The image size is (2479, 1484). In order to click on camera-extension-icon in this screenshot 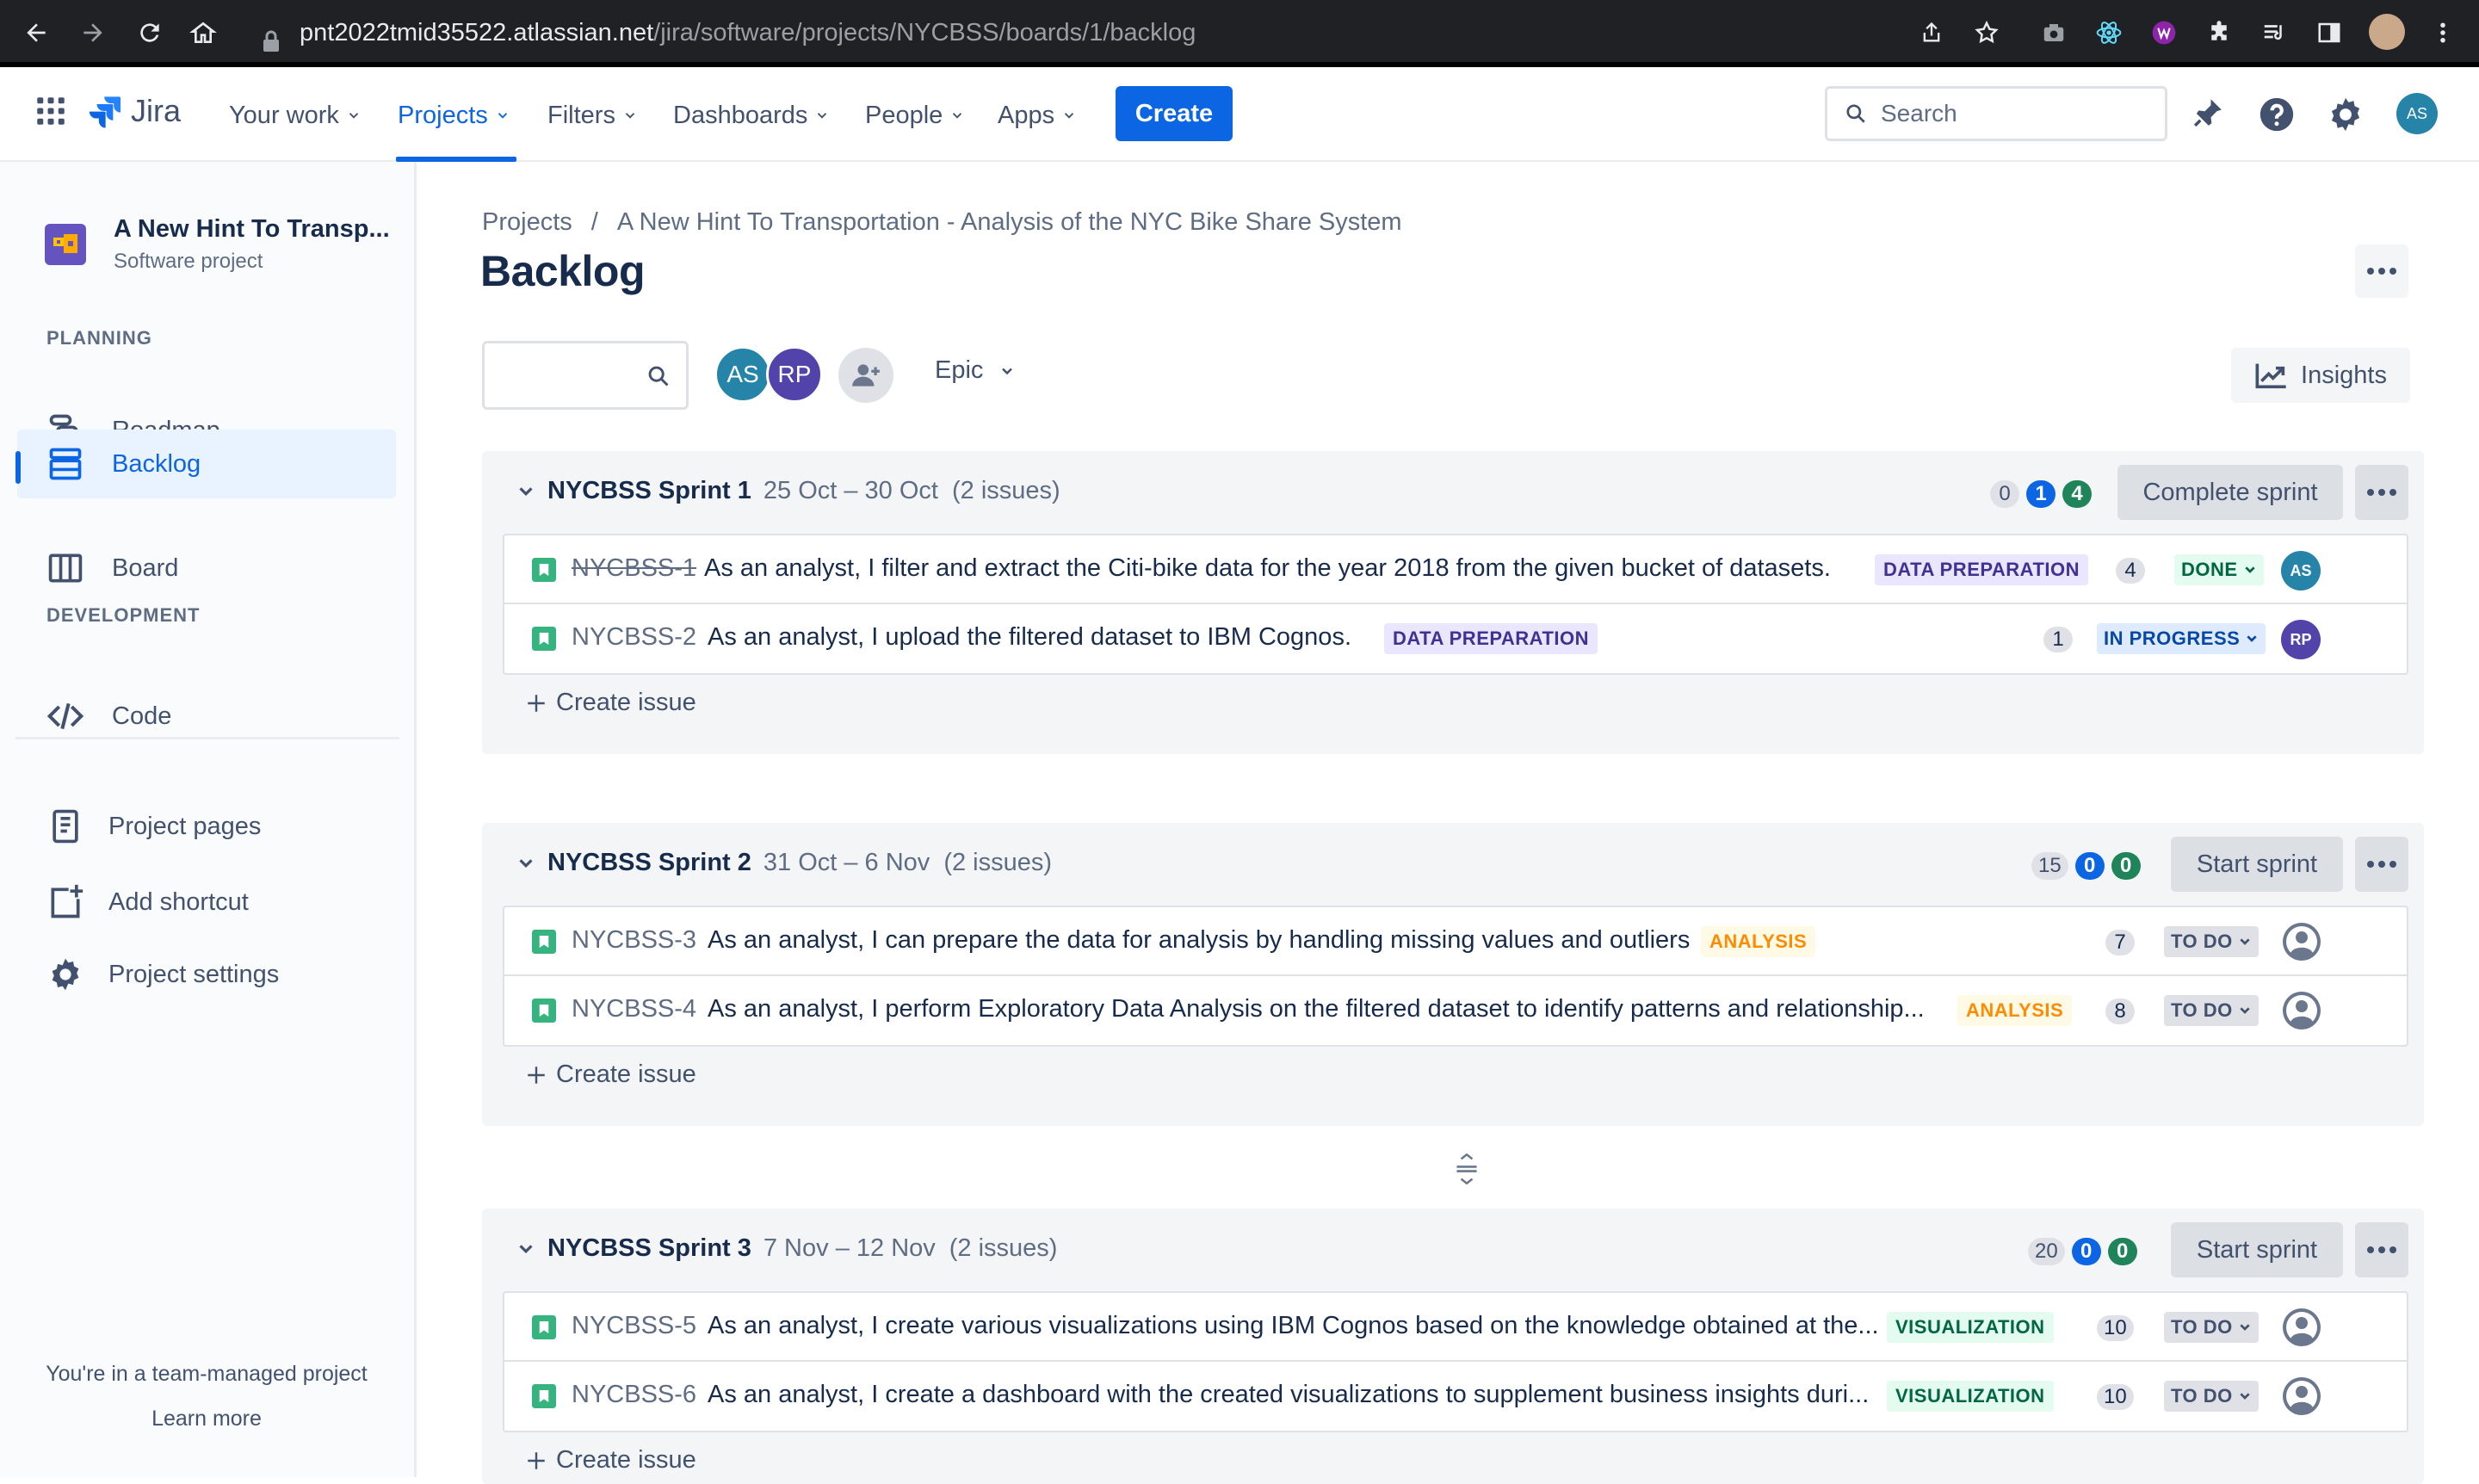, I will do `click(2053, 32)`.